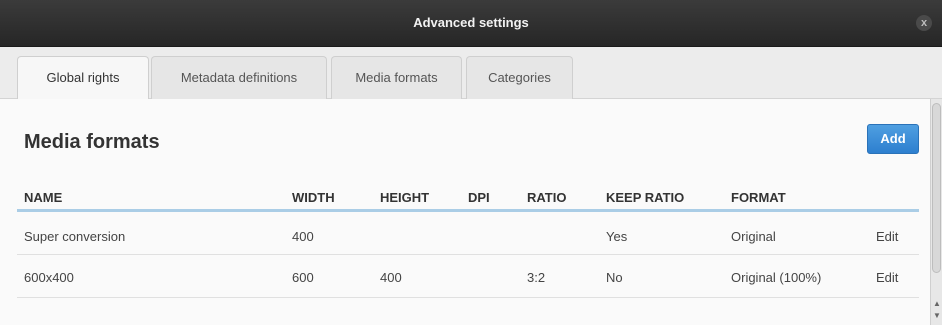  I want to click on tab-global-rights: Global rights, so click(83, 78).